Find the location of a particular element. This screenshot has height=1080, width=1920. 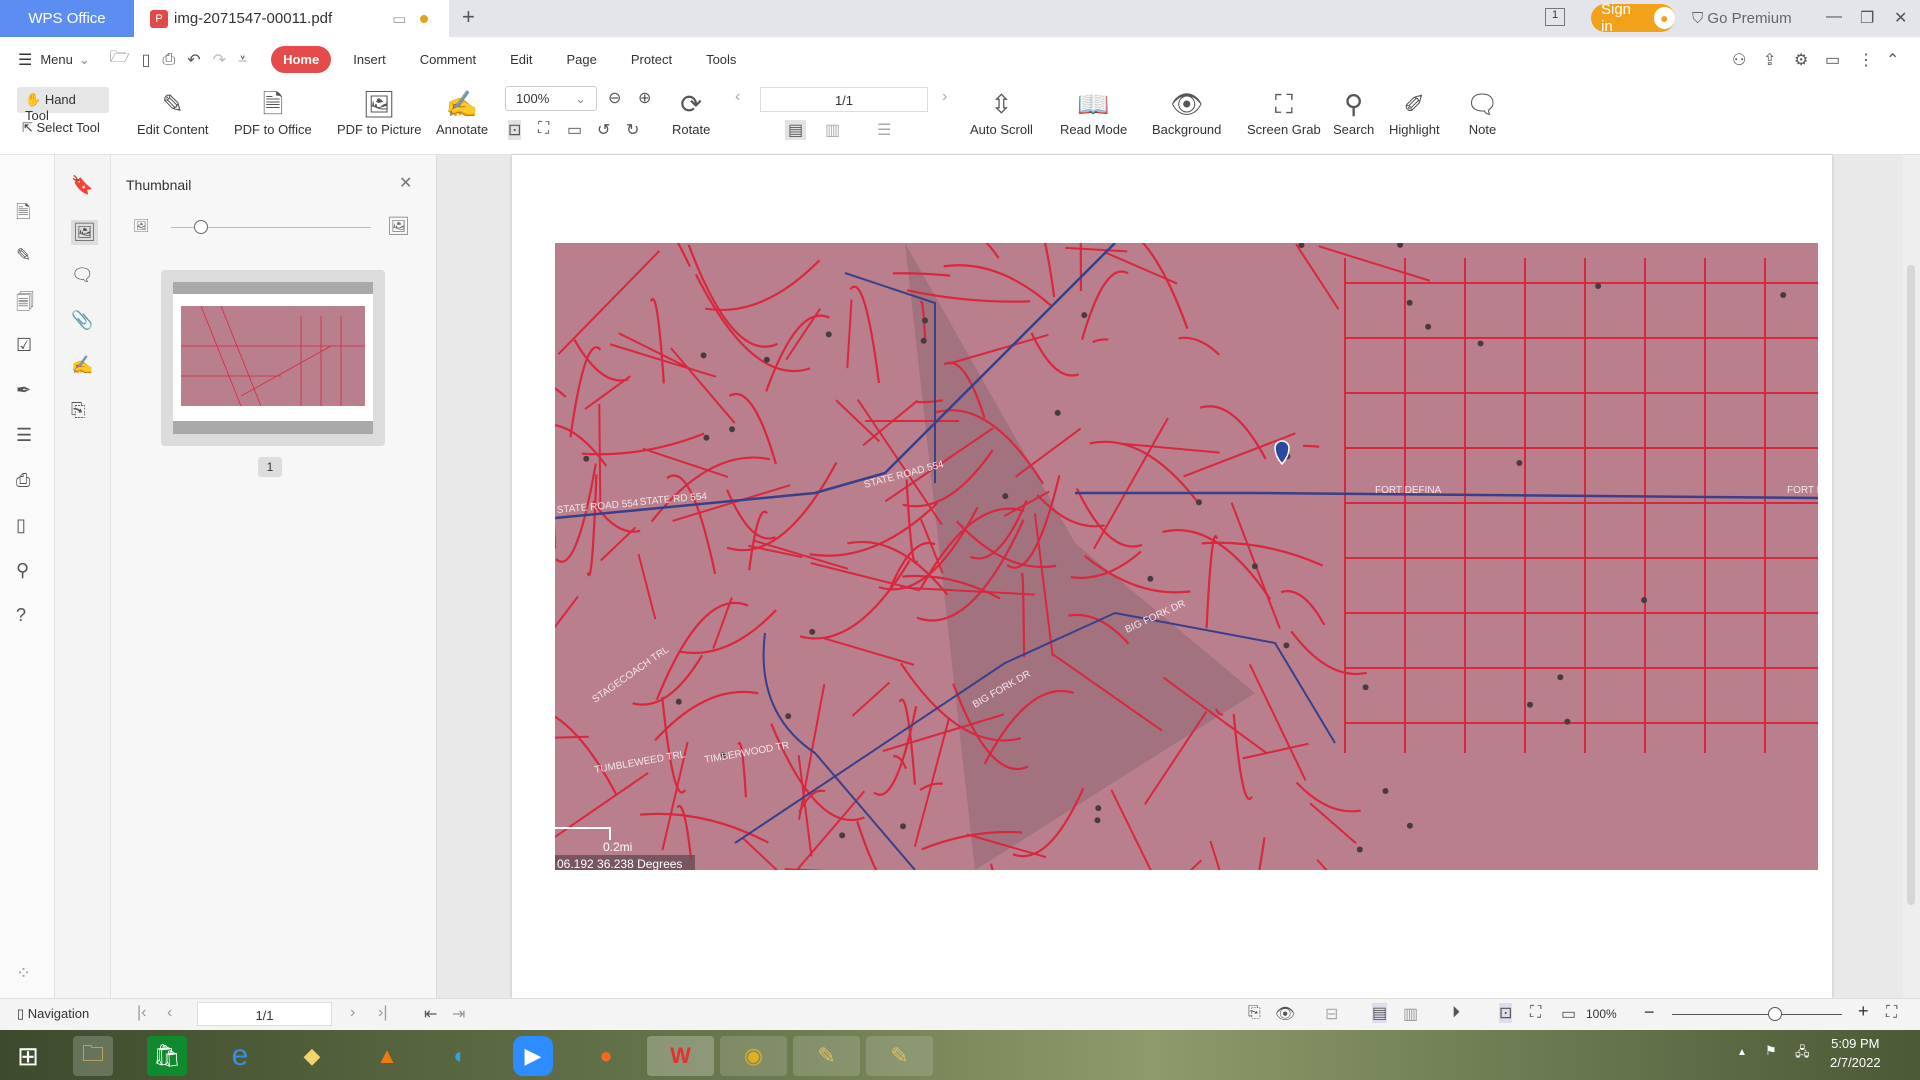

thumbnail-icon: 🖼 is located at coordinates (84, 232).